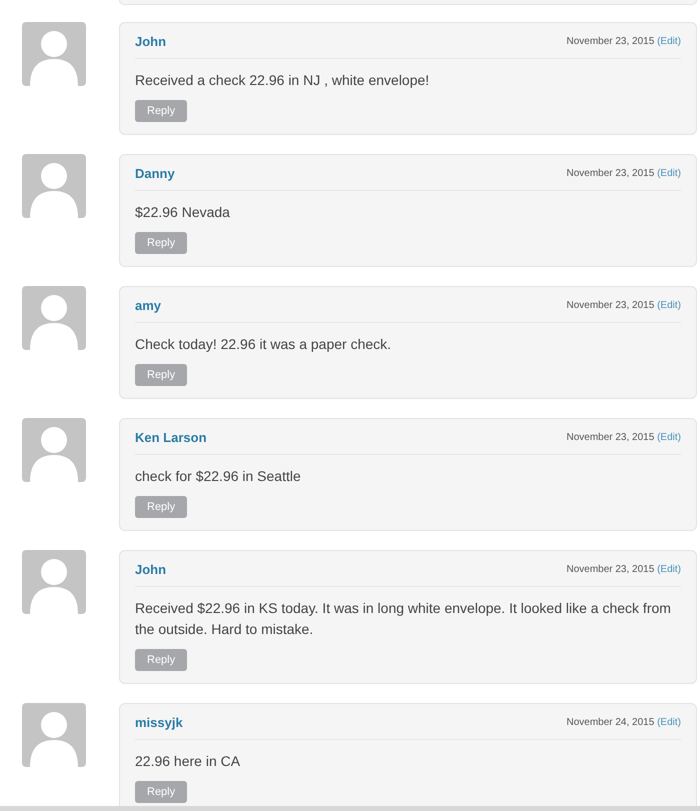  Describe the element at coordinates (263, 344) in the screenshot. I see `comment-text: Check today! 22.96 it was a paper check.` at that location.